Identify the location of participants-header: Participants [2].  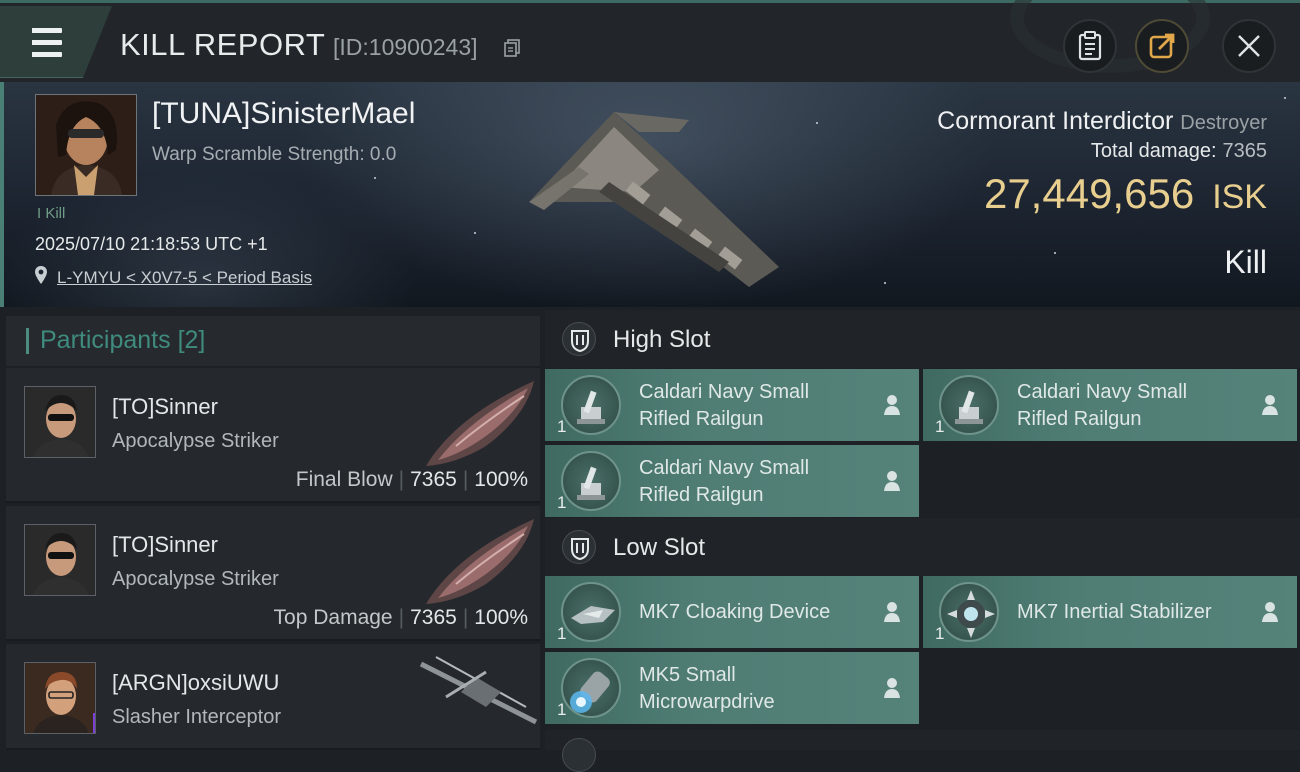
(273, 341).